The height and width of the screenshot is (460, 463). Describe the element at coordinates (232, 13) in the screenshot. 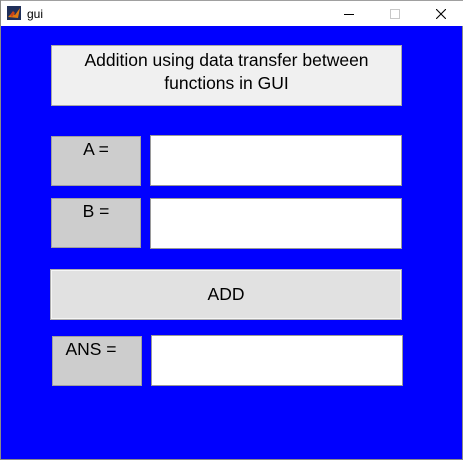

I see `title-bar: gui` at that location.